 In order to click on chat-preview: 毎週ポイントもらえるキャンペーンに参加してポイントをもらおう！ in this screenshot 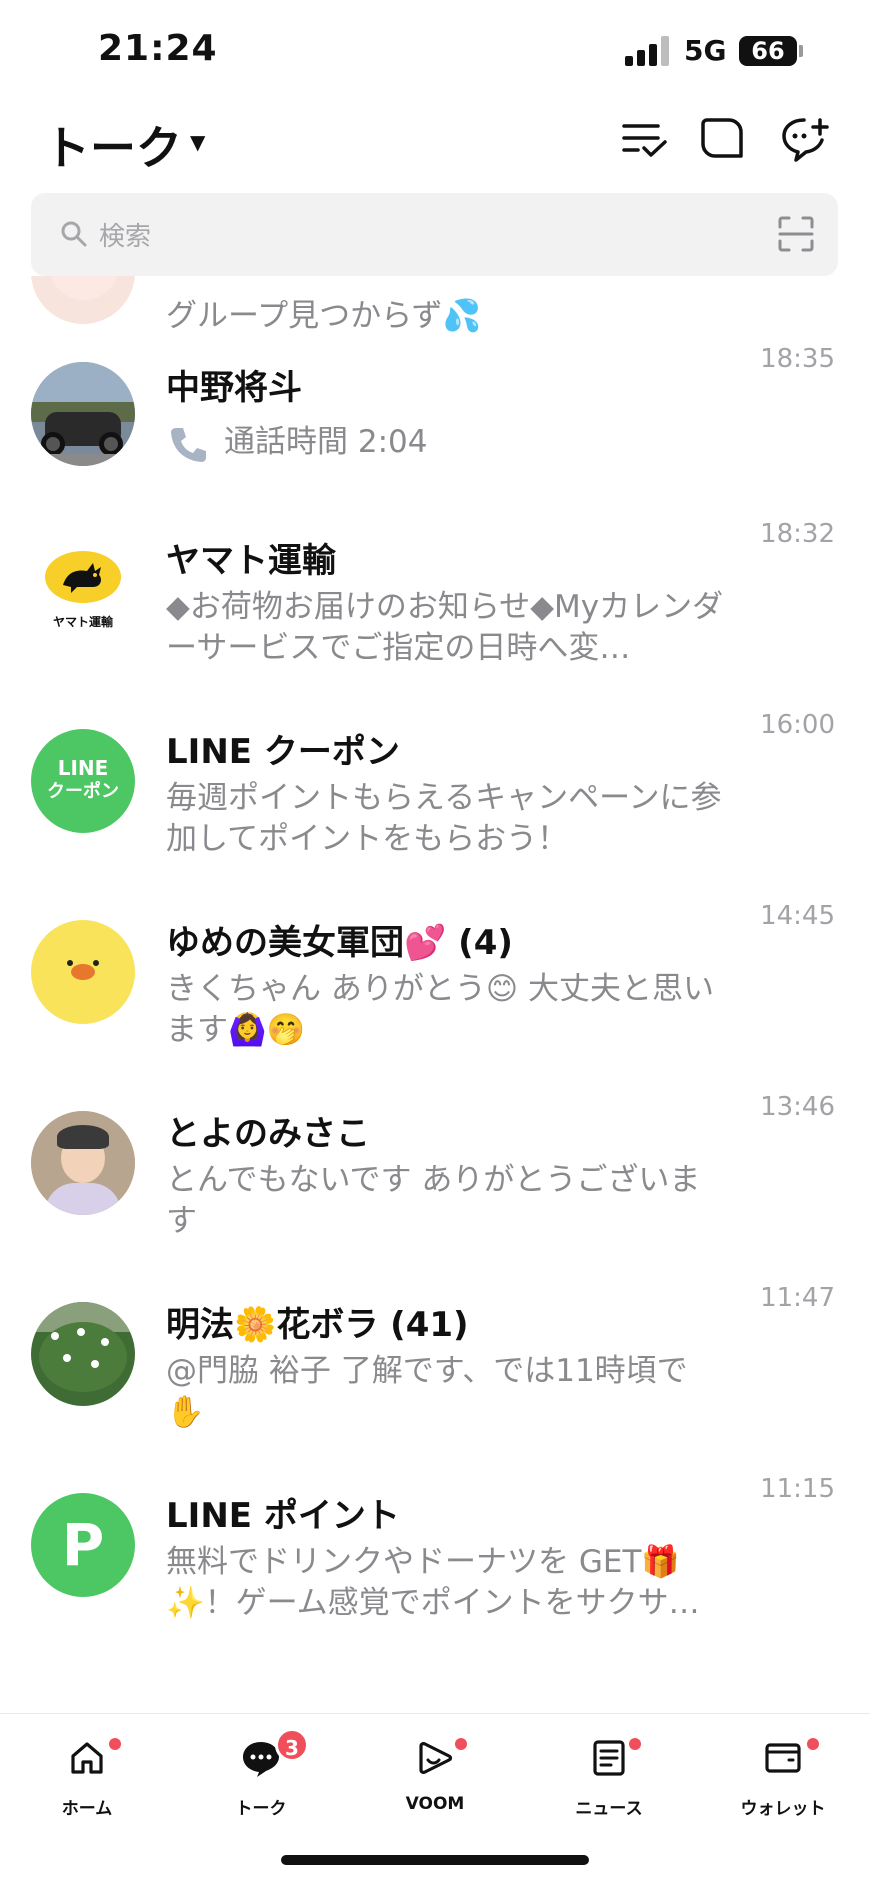, I will do `click(444, 818)`.